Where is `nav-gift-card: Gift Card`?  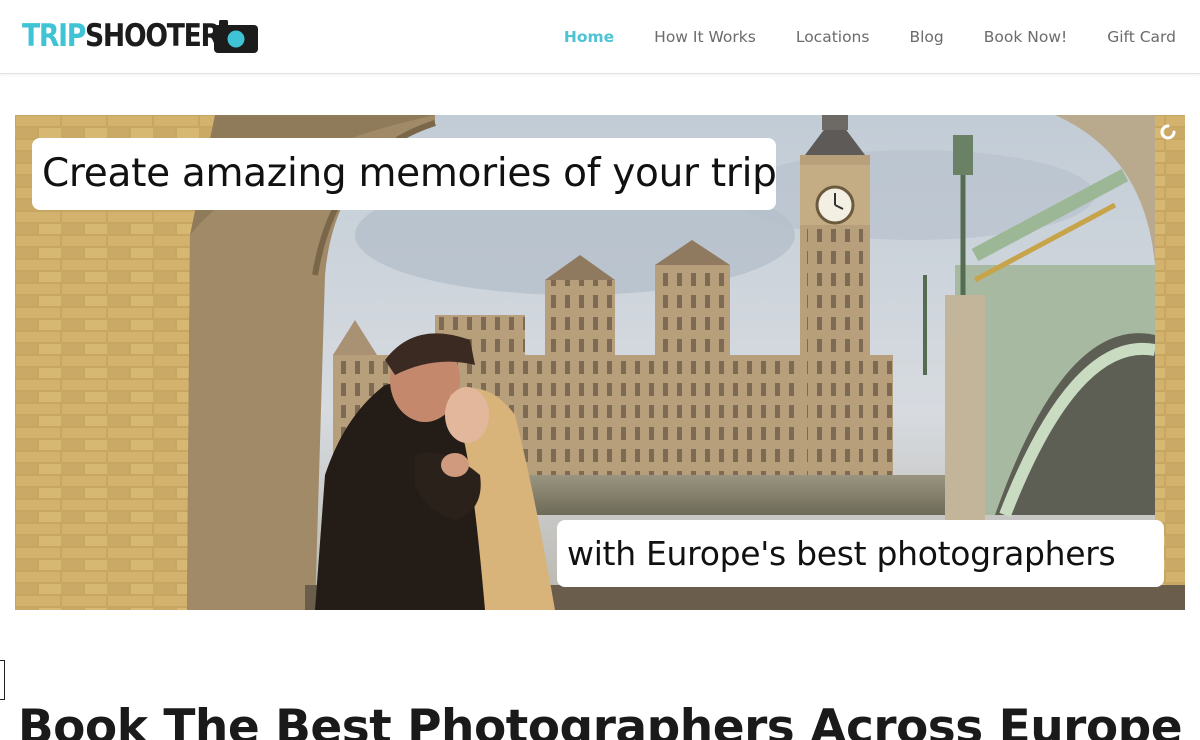 nav-gift-card: Gift Card is located at coordinates (1141, 37).